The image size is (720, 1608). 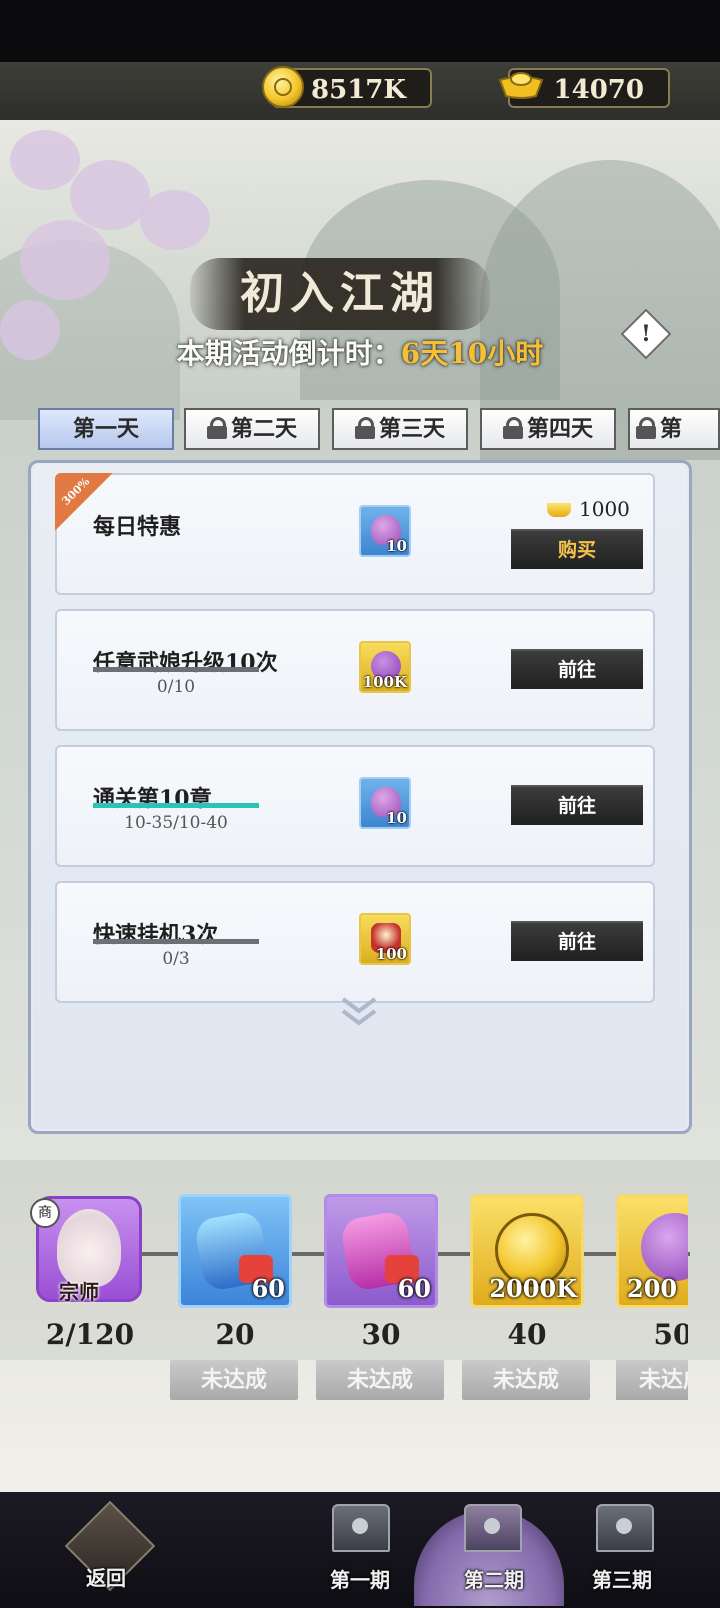 I want to click on reward-qty: 100, so click(x=391, y=954).